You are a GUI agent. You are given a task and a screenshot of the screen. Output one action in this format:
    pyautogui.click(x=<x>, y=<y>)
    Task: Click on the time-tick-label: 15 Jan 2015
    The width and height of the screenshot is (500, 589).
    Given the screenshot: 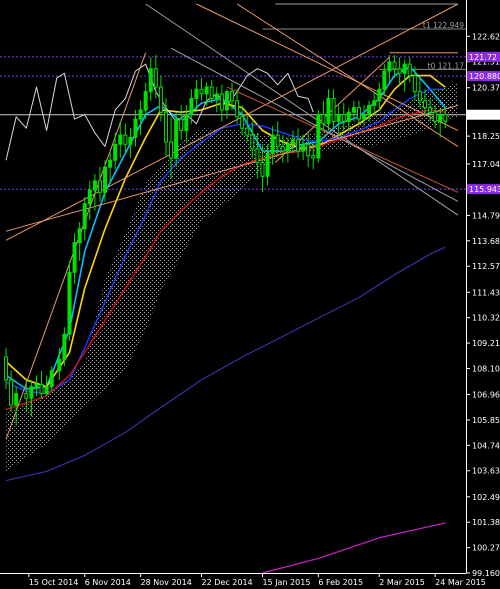 What is the action you would take?
    pyautogui.click(x=286, y=582)
    